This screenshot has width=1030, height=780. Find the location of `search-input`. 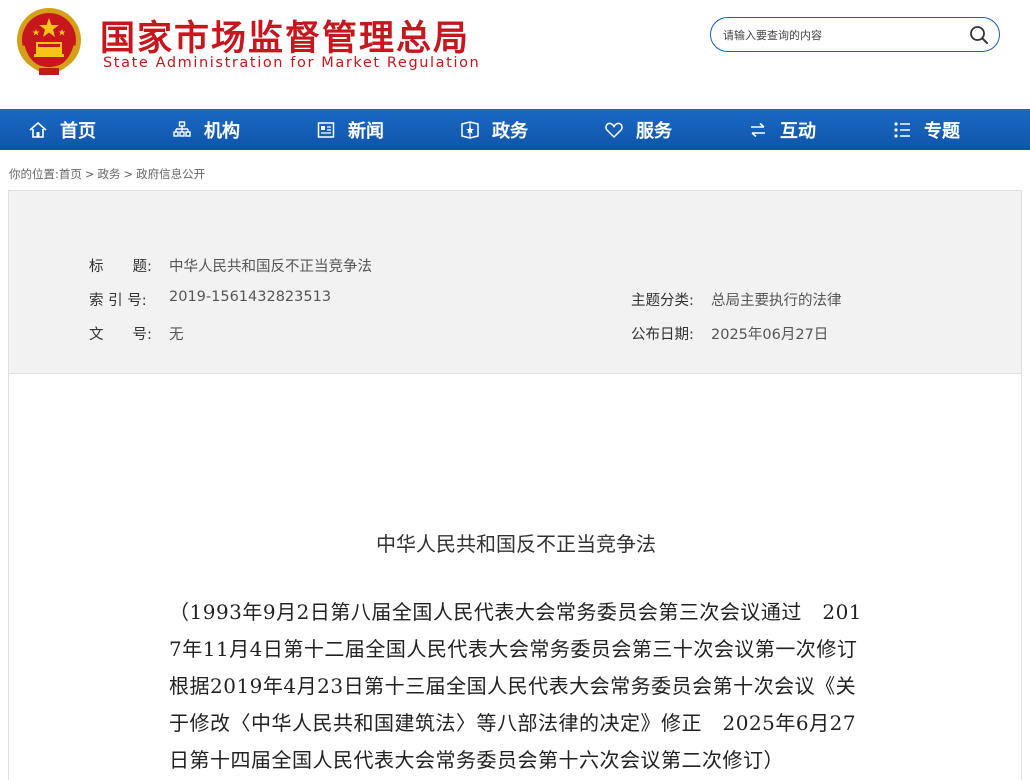

search-input is located at coordinates (843, 35).